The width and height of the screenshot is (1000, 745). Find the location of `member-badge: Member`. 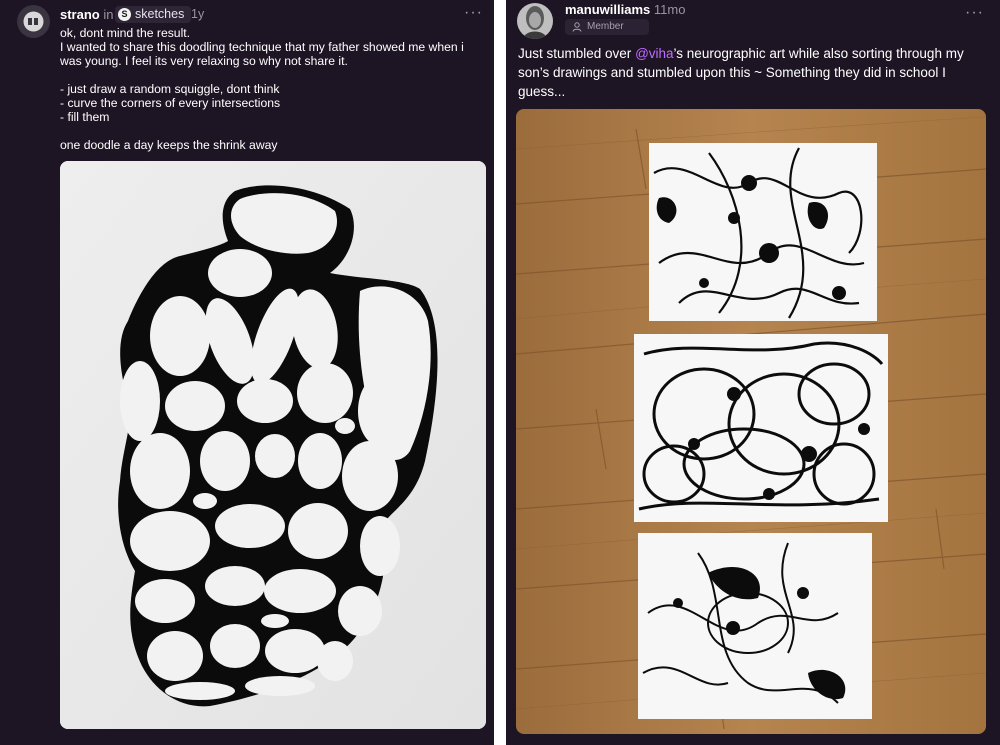

member-badge: Member is located at coordinates (607, 27).